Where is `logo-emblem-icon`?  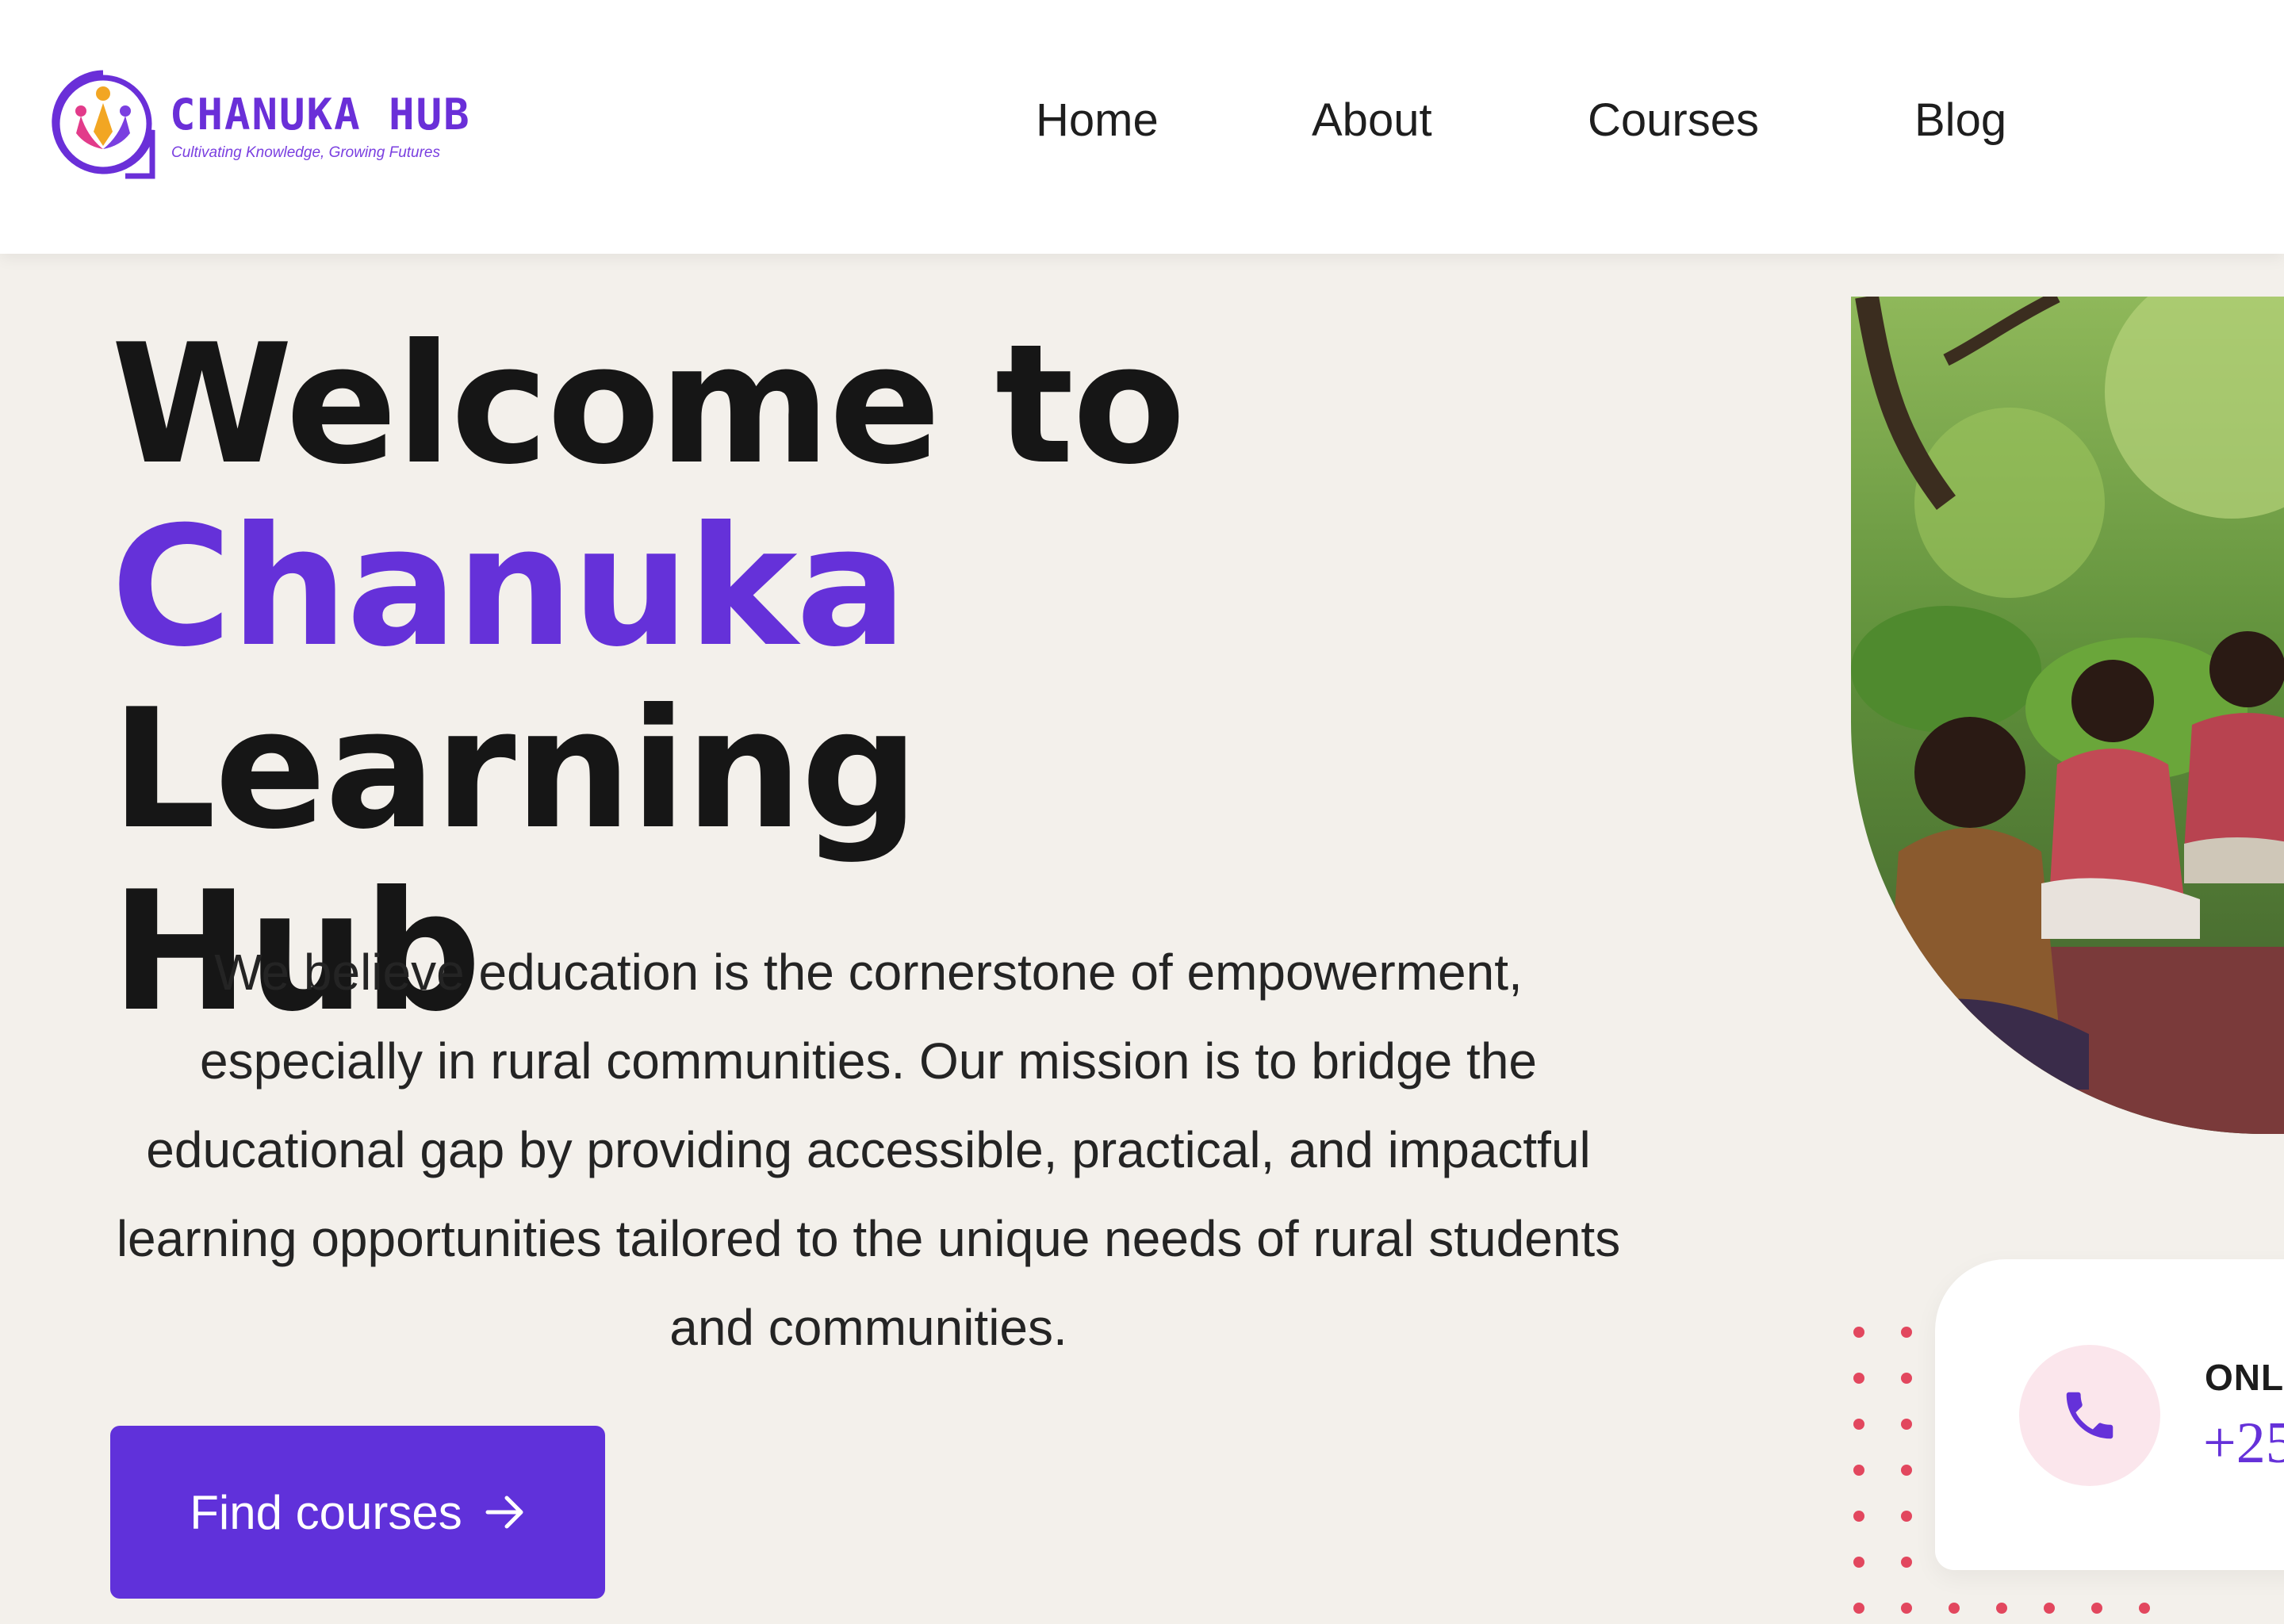 logo-emblem-icon is located at coordinates (103, 124).